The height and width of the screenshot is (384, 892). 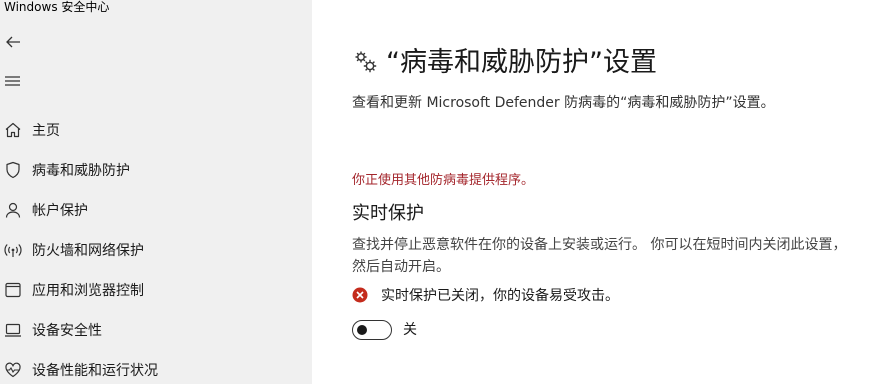 I want to click on third-party-av-warning: 你正使用其他防病毒提供程序。, so click(x=443, y=180).